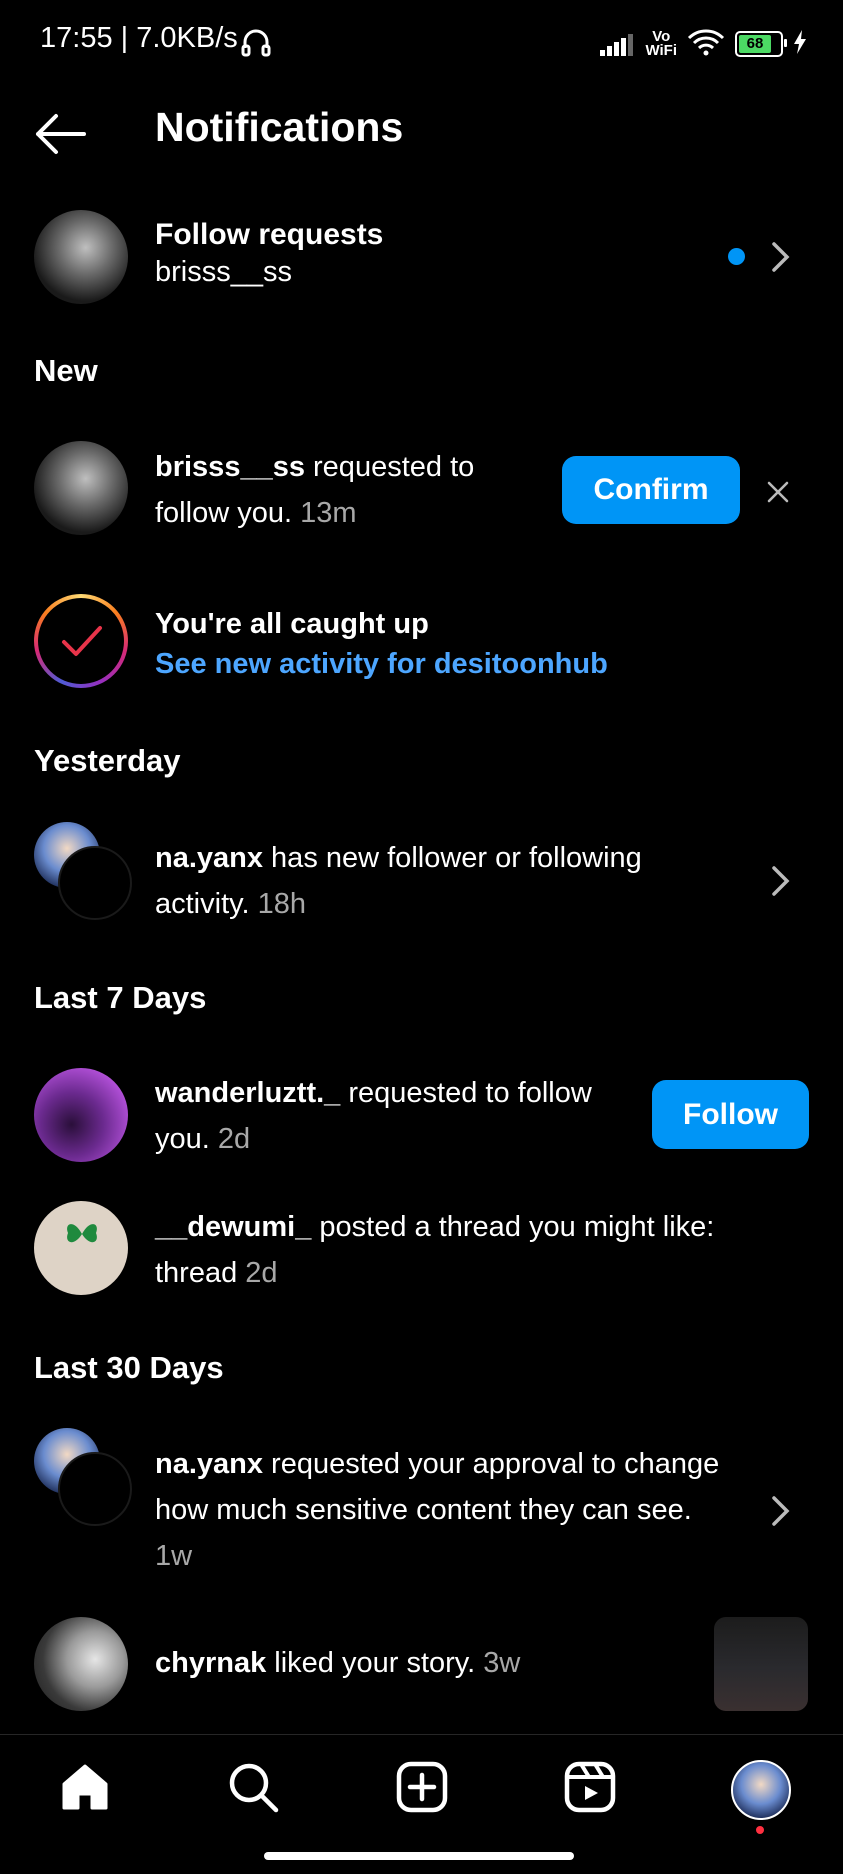  Describe the element at coordinates (129, 1367) in the screenshot. I see `section-last-30-days: Last 30 Days` at that location.